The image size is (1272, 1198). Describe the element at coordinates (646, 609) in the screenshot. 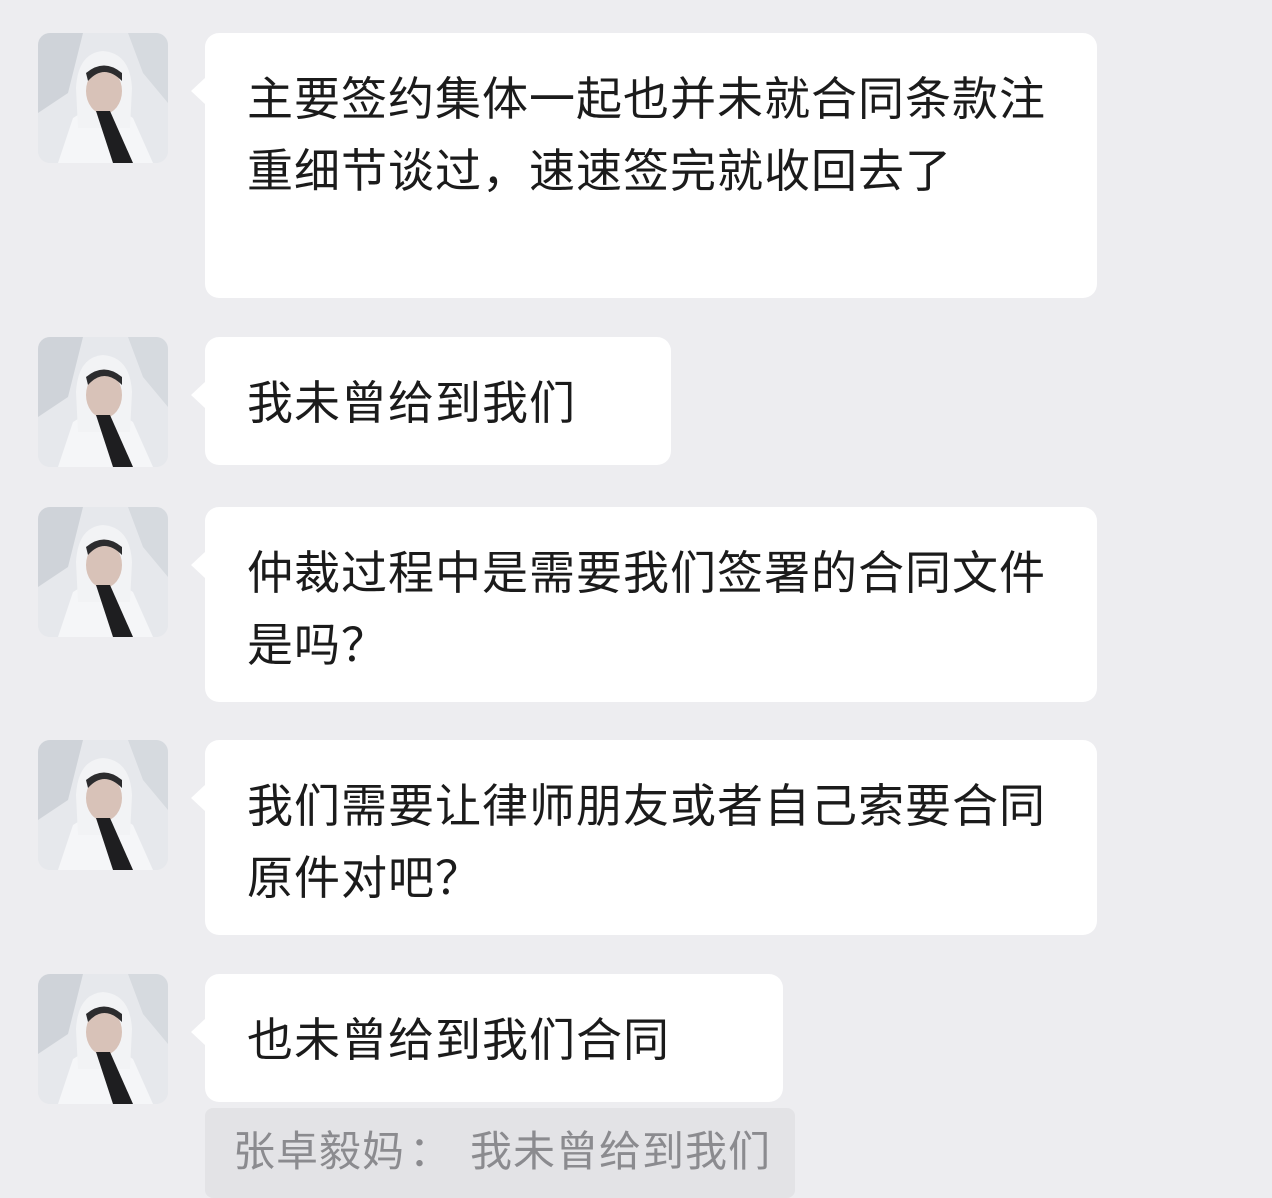

I see `message-text: 仲裁过程中是需要我们签署的合同文件是吗？` at that location.